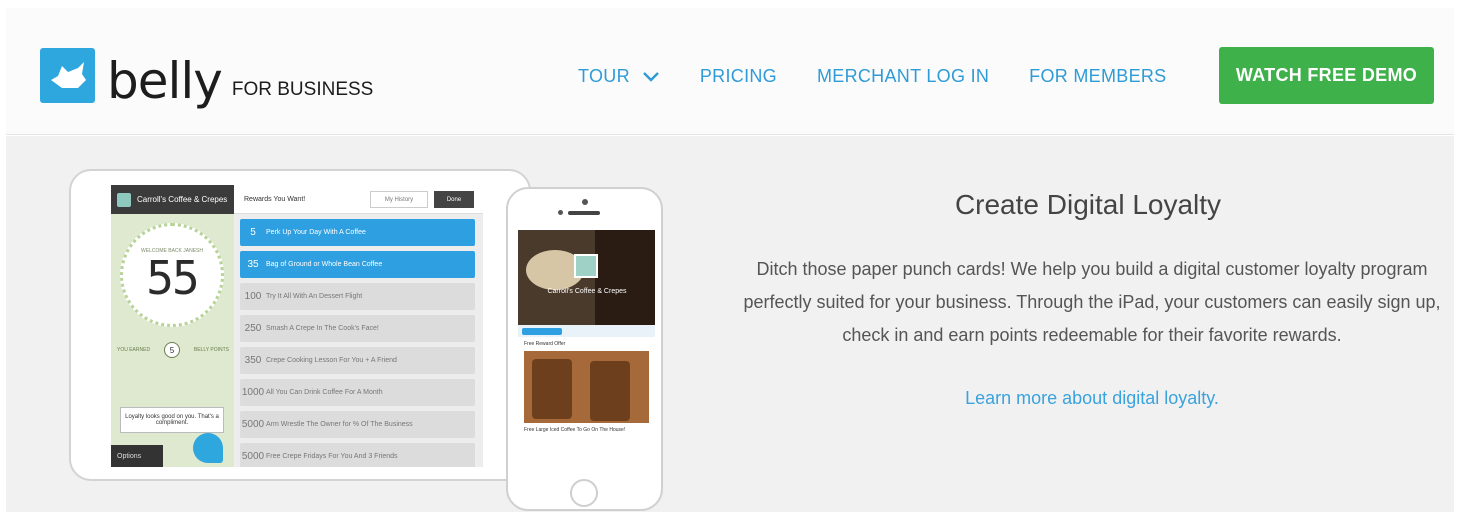 This screenshot has height=512, width=1459. I want to click on earned-row: YOU EARNED 5 BELLY POINTS, so click(173, 350).